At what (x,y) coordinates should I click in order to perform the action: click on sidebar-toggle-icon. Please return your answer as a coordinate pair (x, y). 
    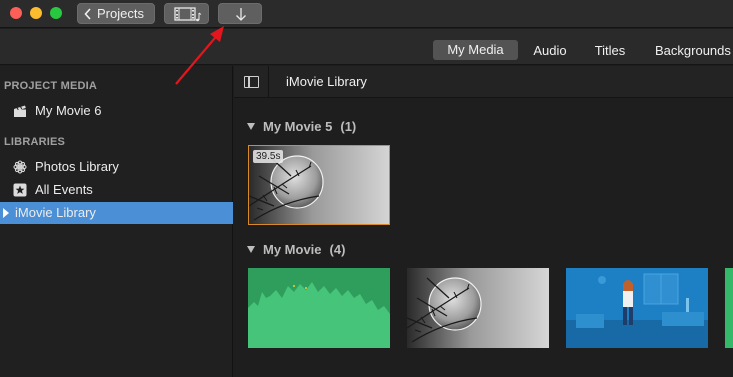
    Looking at the image, I should click on (251, 82).